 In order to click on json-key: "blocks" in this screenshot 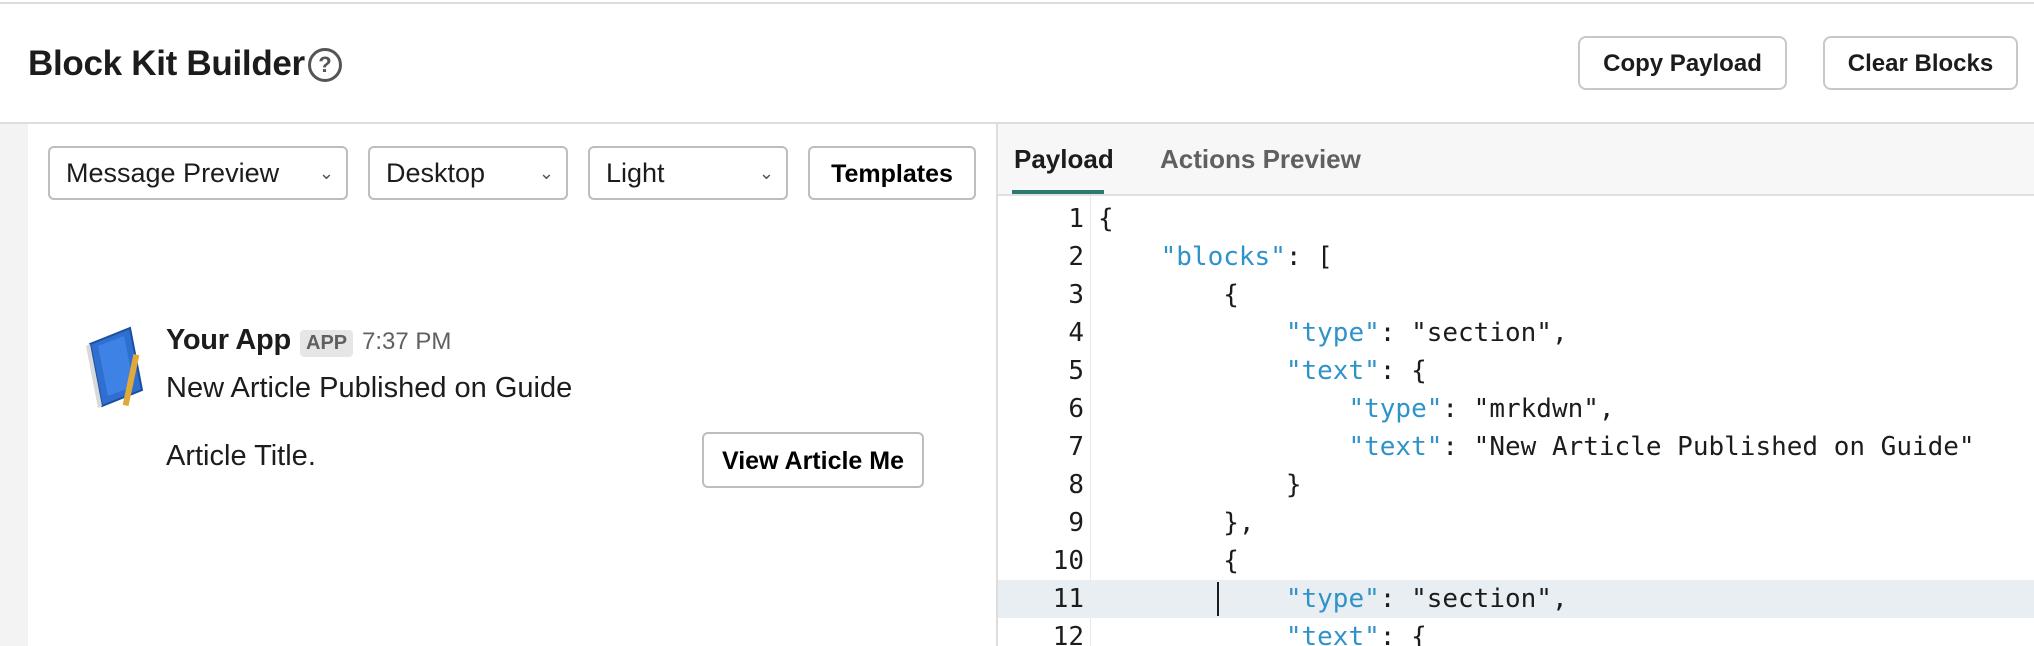, I will do `click(1223, 257)`.